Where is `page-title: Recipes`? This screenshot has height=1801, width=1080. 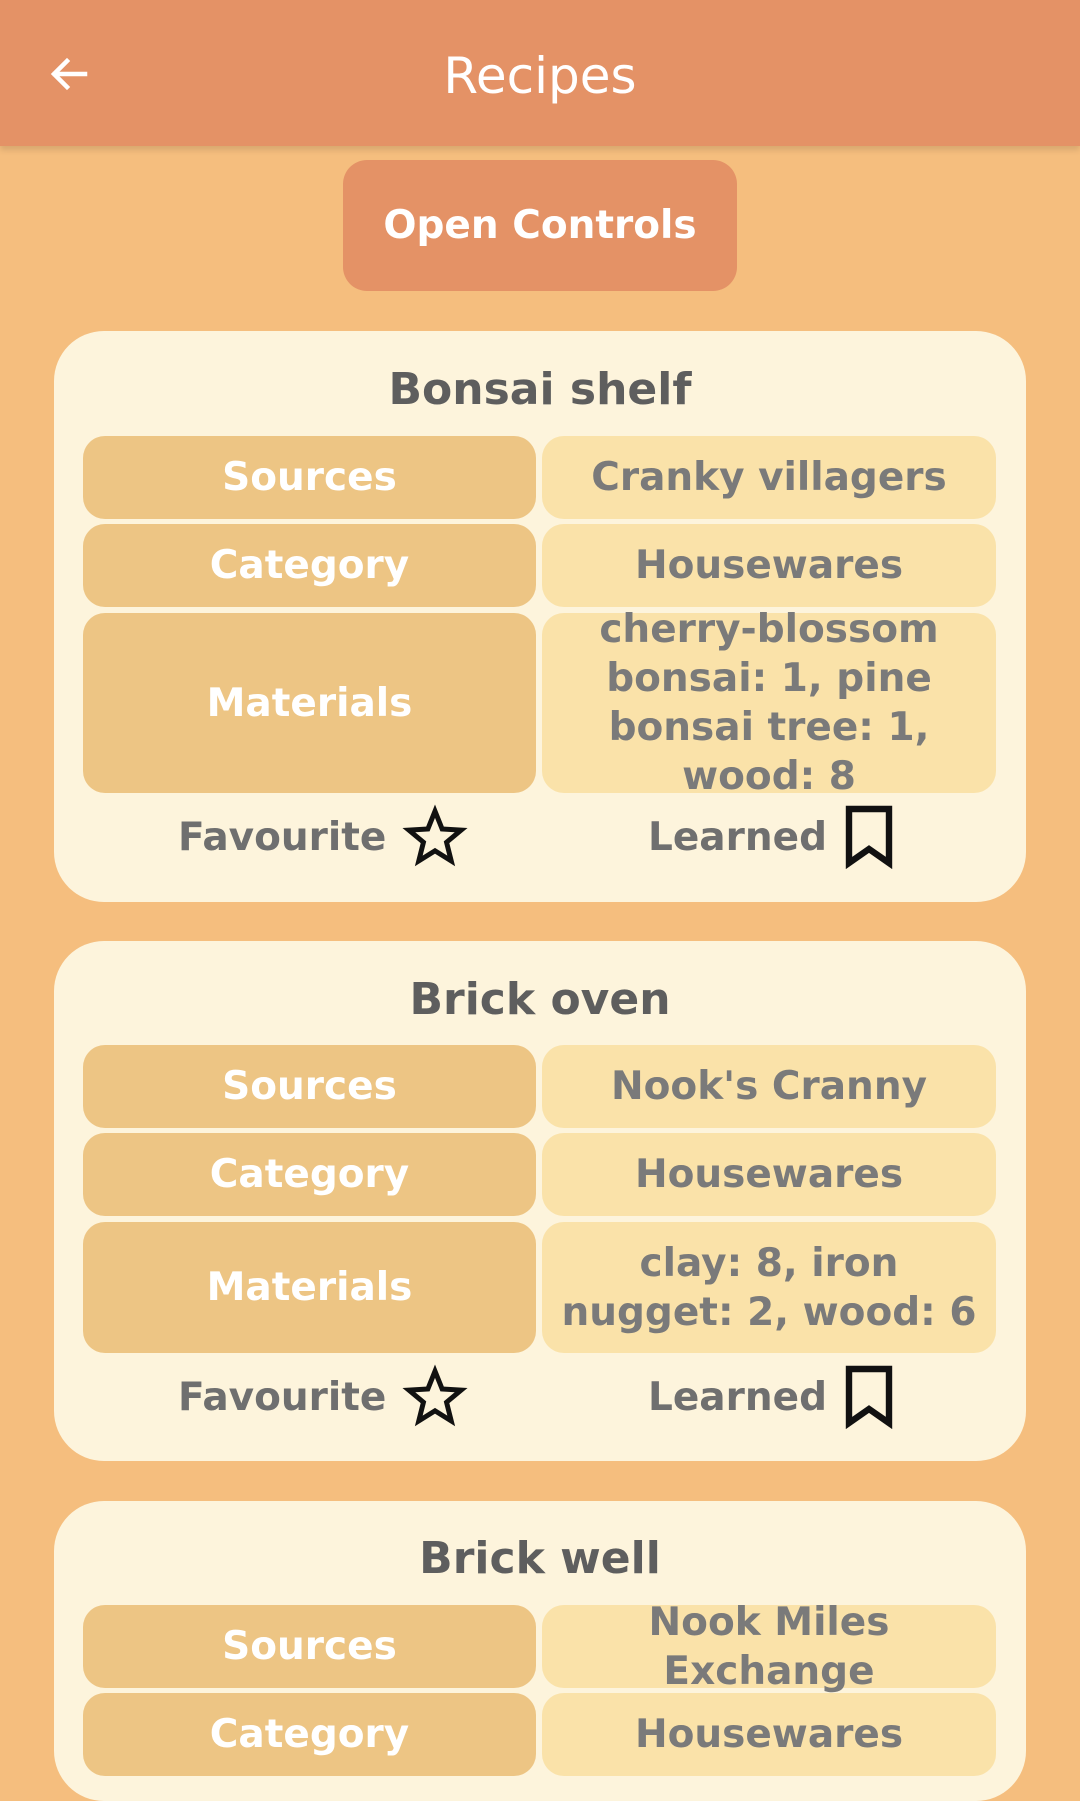
page-title: Recipes is located at coordinates (540, 76).